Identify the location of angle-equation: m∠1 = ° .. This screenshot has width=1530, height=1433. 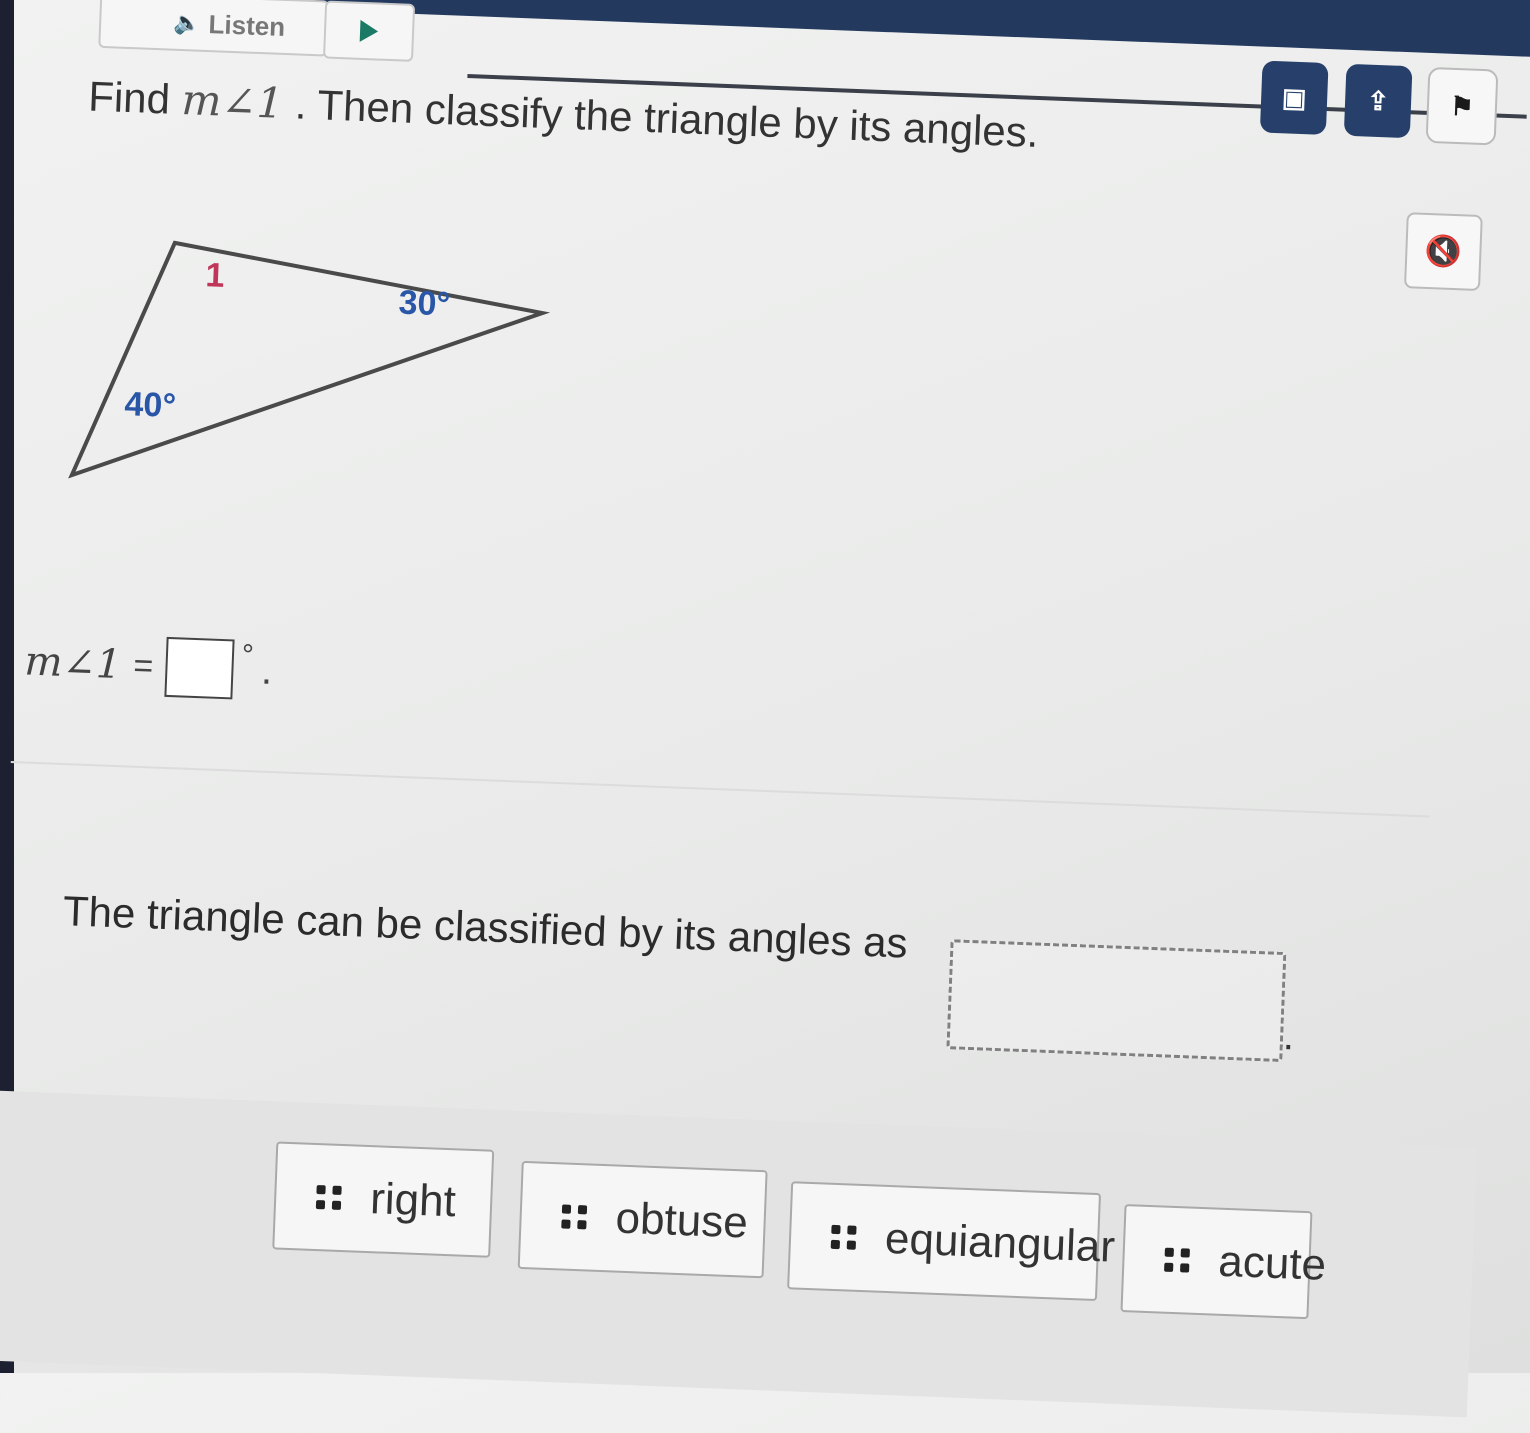
(148, 665).